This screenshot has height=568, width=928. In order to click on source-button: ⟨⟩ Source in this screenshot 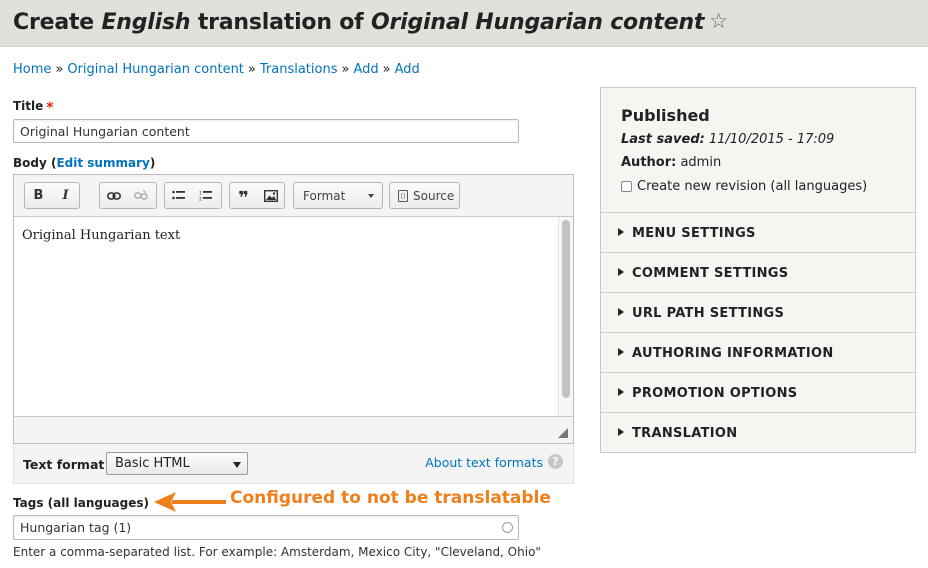, I will do `click(424, 195)`.